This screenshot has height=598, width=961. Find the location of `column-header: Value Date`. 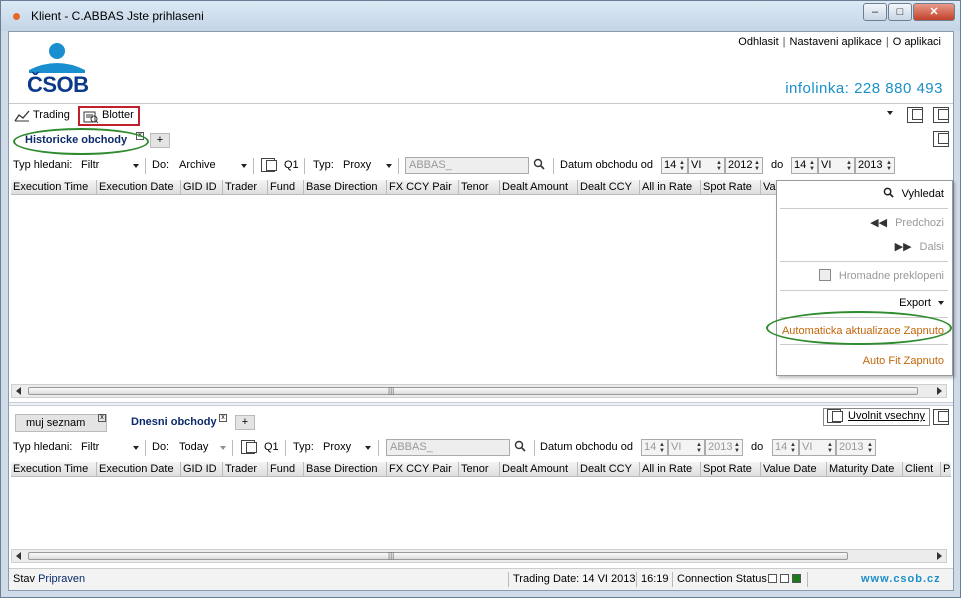

column-header: Value Date is located at coordinates (794, 469).